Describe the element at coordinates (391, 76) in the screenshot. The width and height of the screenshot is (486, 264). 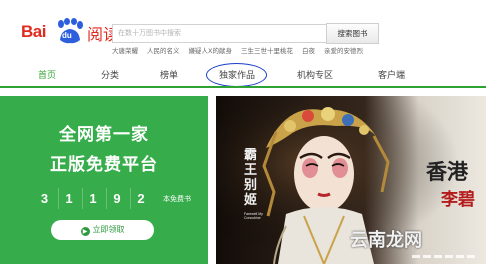
I see `nav-tab-client: 客户端` at that location.